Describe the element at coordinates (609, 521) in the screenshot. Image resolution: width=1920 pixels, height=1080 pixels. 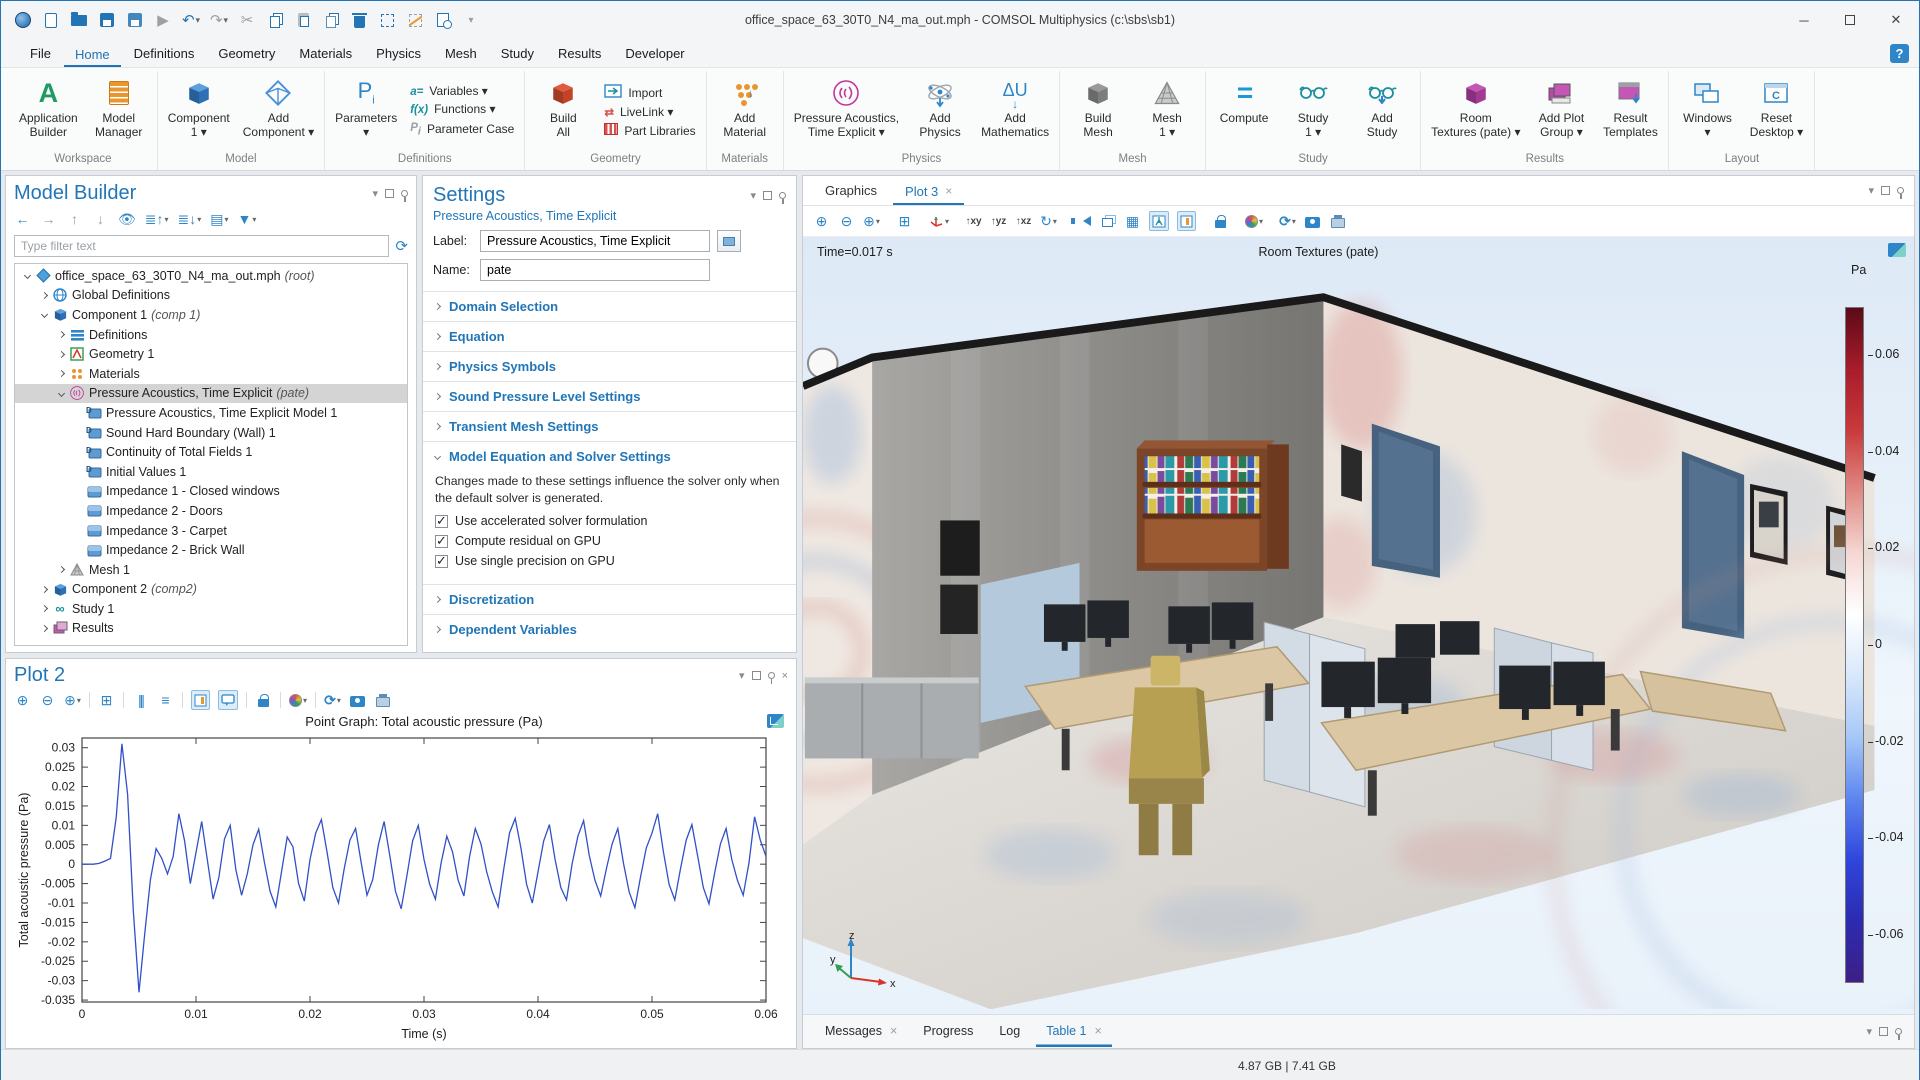
I see `checkbox-use-accelerated-solver-formulation: Use accelerated solver formulation` at that location.